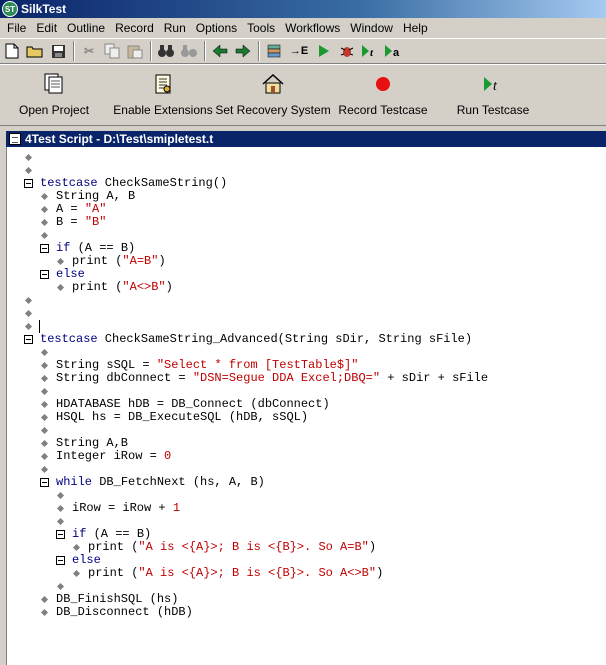 This screenshot has width=606, height=665. What do you see at coordinates (124, 378) in the screenshot?
I see `code-token: String dbConnect =` at bounding box center [124, 378].